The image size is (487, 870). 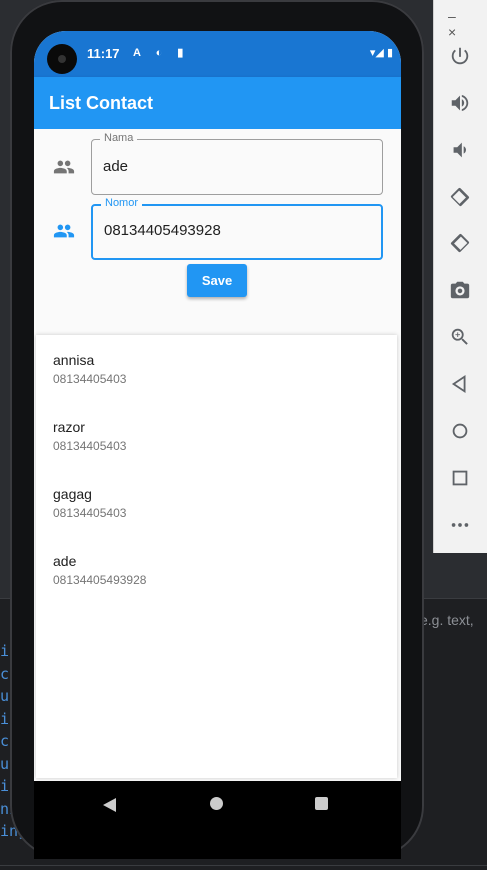 What do you see at coordinates (217, 54) in the screenshot?
I see `status-bar: 11:17 A ◐ ▮ ▾◢ ▮` at bounding box center [217, 54].